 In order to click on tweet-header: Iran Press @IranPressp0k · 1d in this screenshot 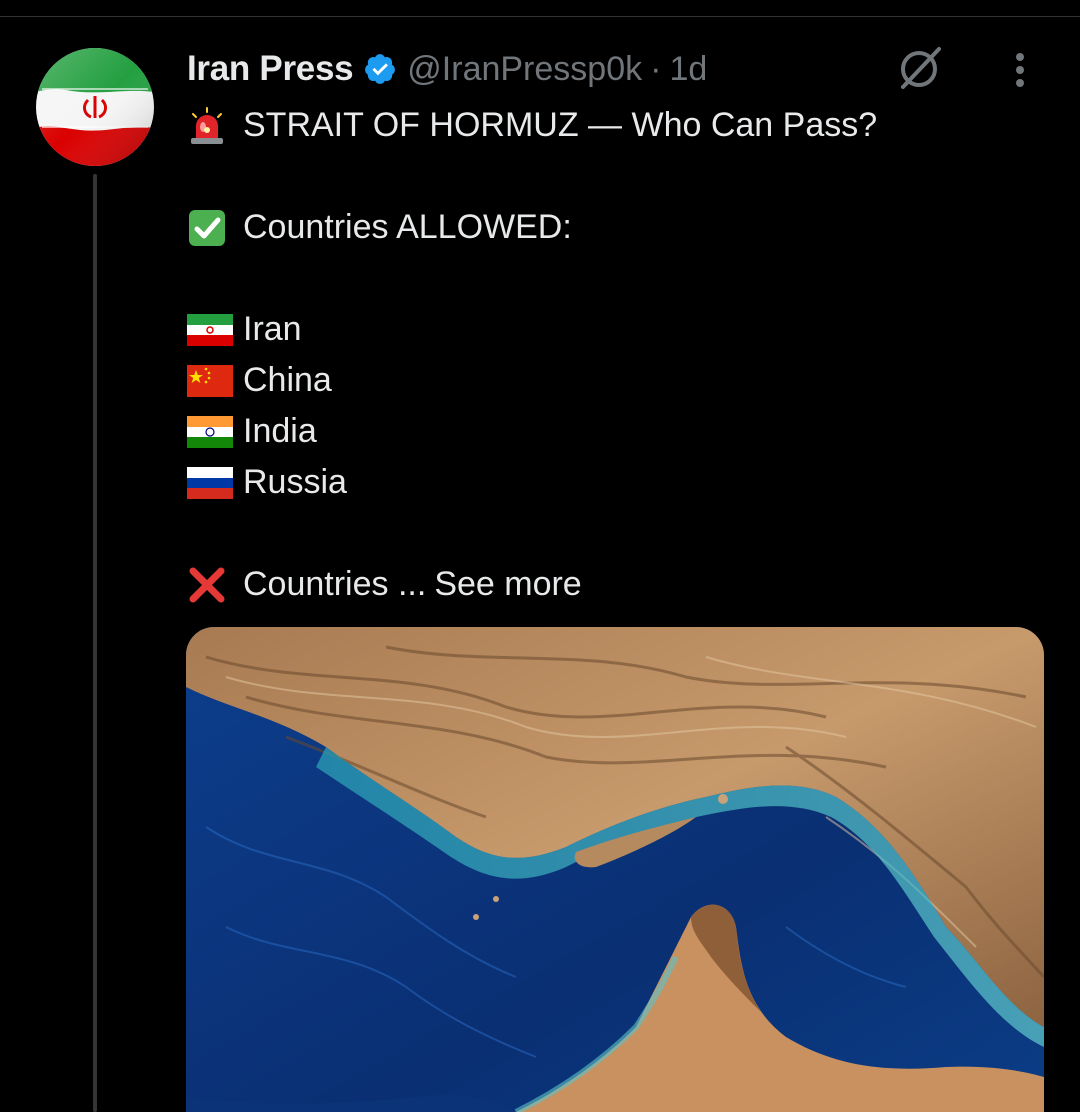, I will do `click(447, 69)`.